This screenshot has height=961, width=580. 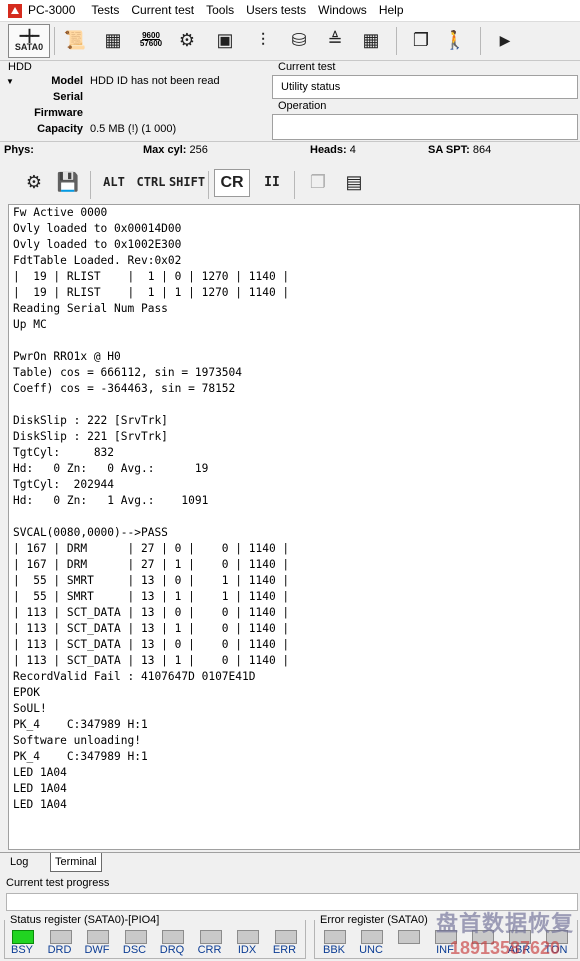 What do you see at coordinates (449, 150) in the screenshot?
I see `sa-spt-label: SA SPT:` at bounding box center [449, 150].